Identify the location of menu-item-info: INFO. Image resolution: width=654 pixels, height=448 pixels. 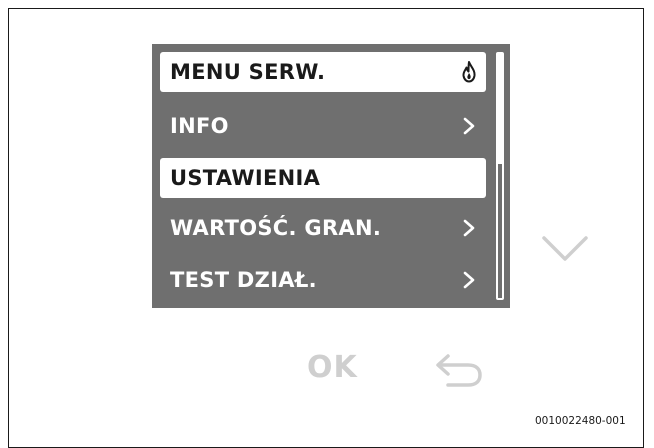
(323, 126).